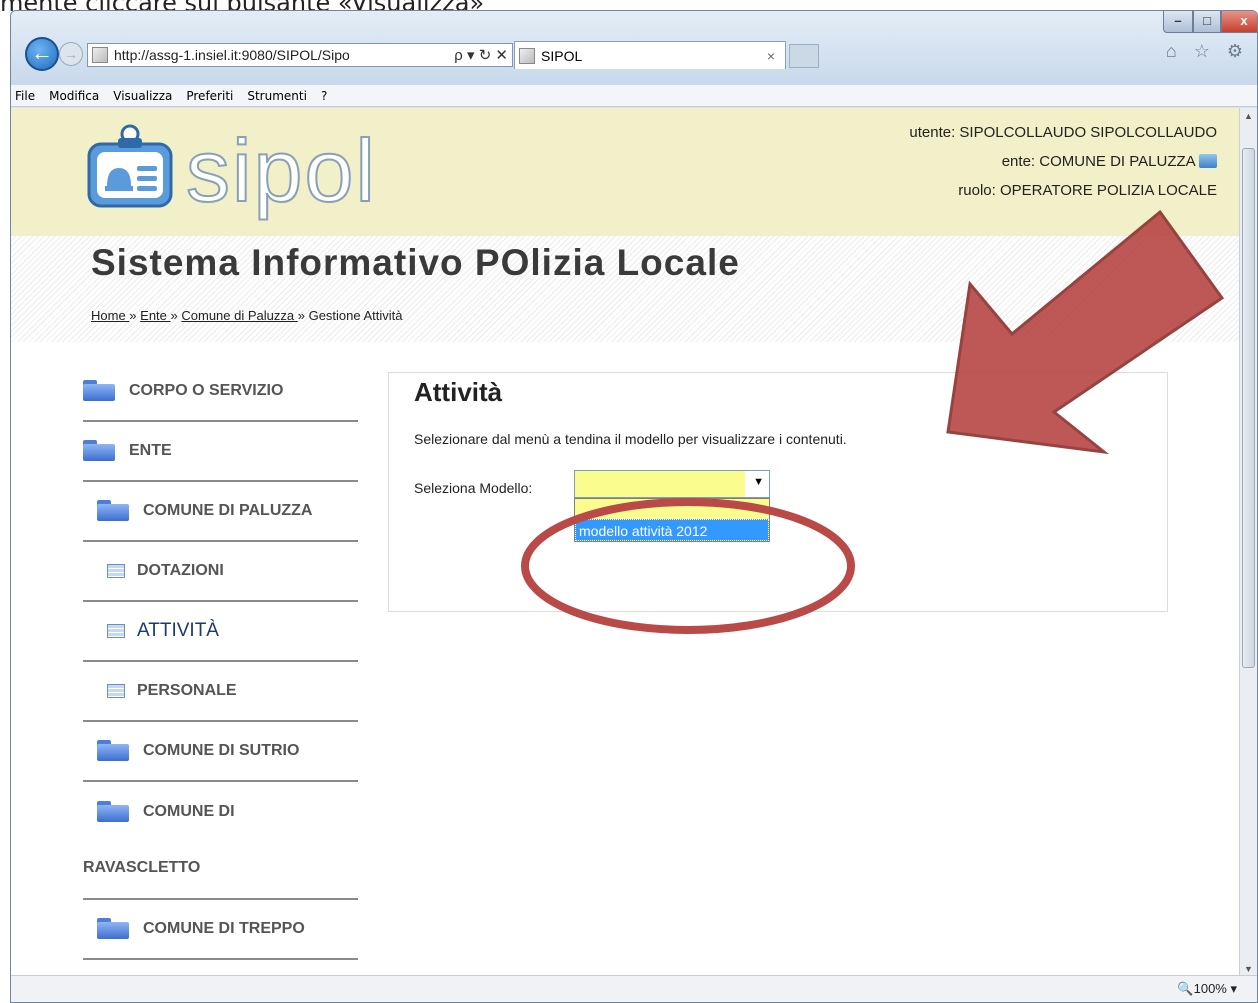  Describe the element at coordinates (1207, 22) in the screenshot. I see `maximize-button: □` at that location.